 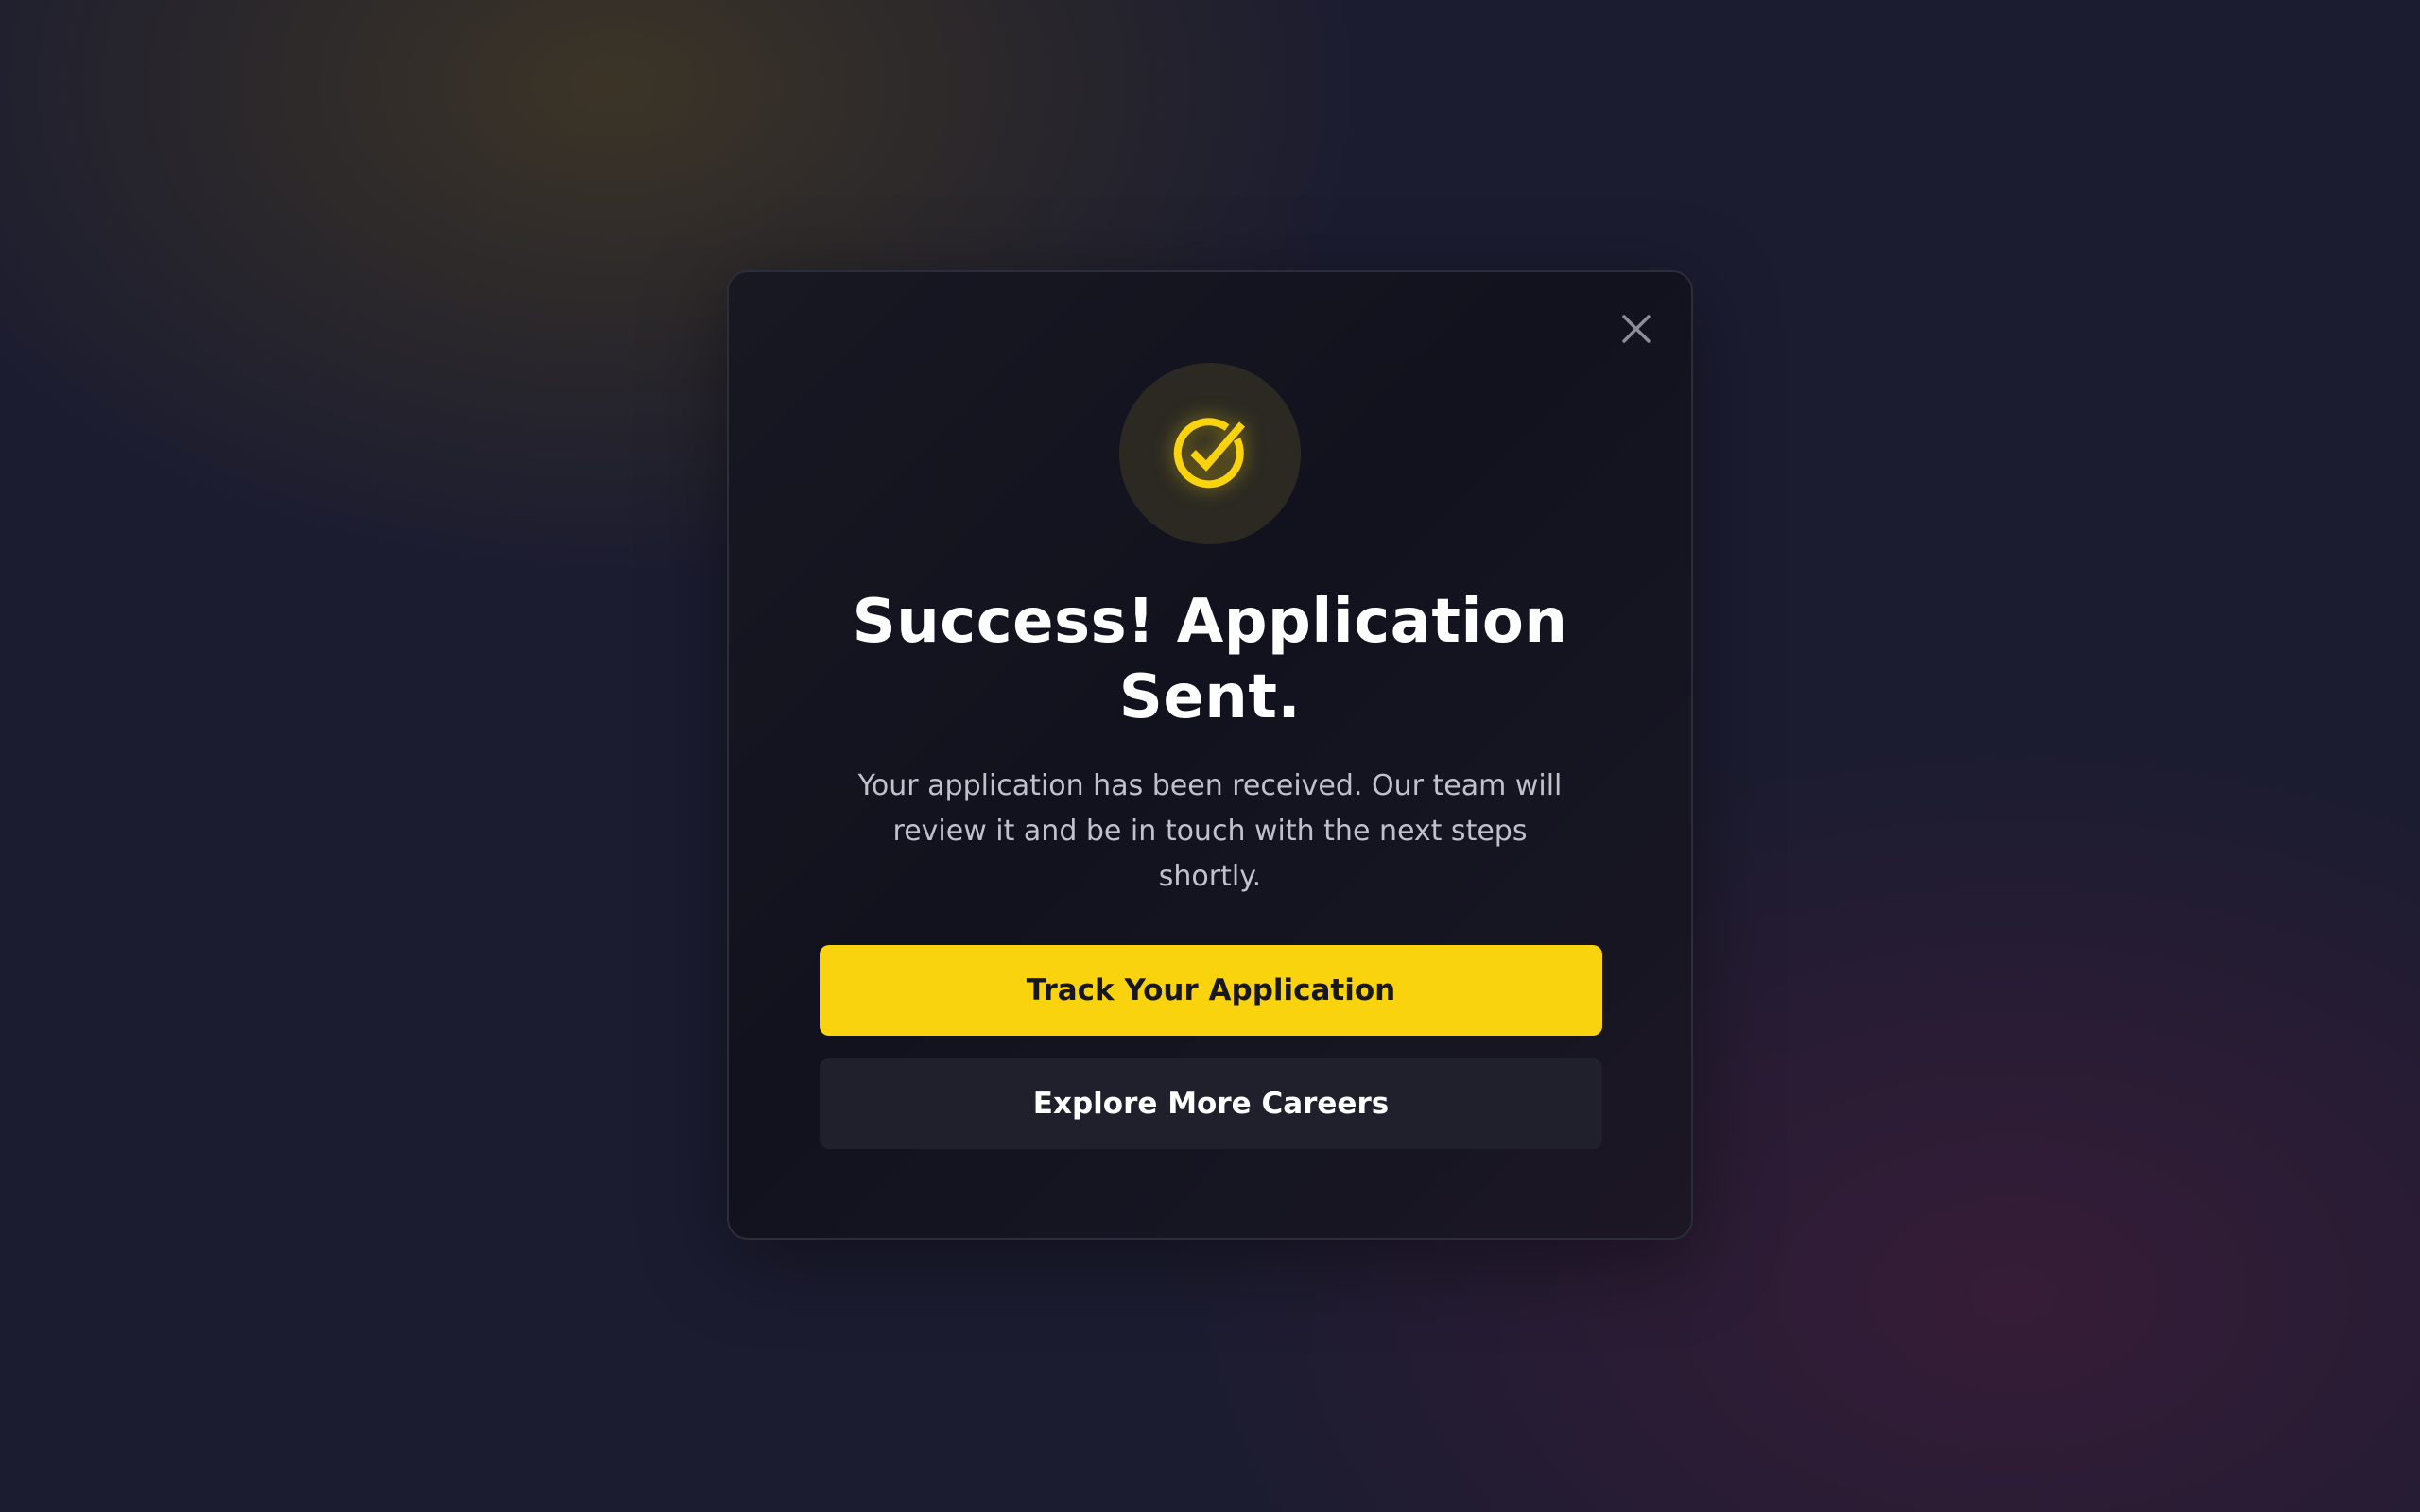 I want to click on check-circle-icon, so click(x=1210, y=453).